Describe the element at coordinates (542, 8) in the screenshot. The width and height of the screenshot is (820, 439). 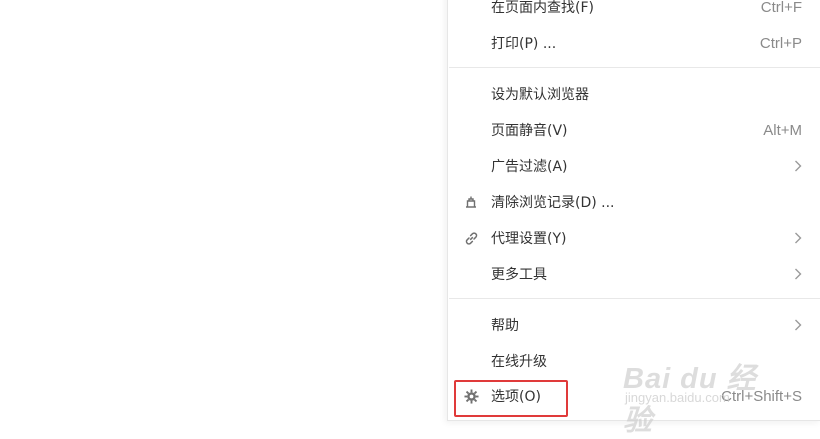
I see `menu-item-label: 在页面内查找(F)` at that location.